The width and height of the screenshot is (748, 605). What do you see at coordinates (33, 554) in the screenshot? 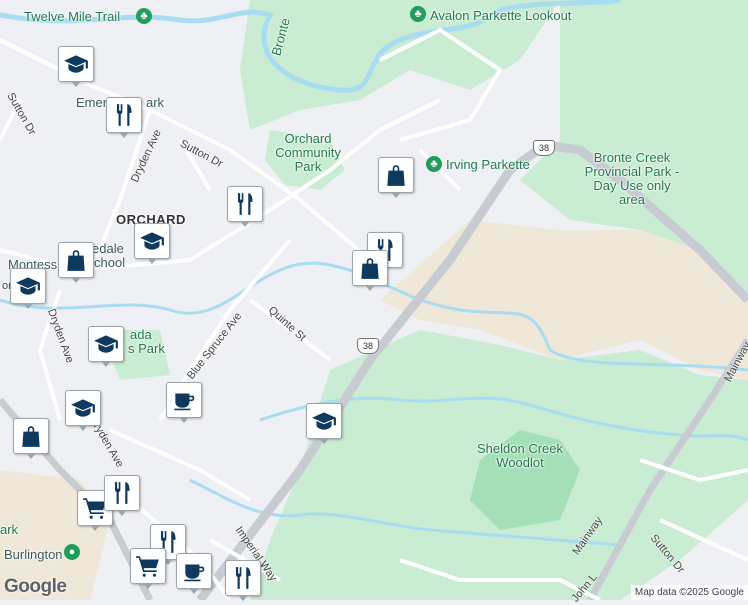
I see `place-label: Burlington` at bounding box center [33, 554].